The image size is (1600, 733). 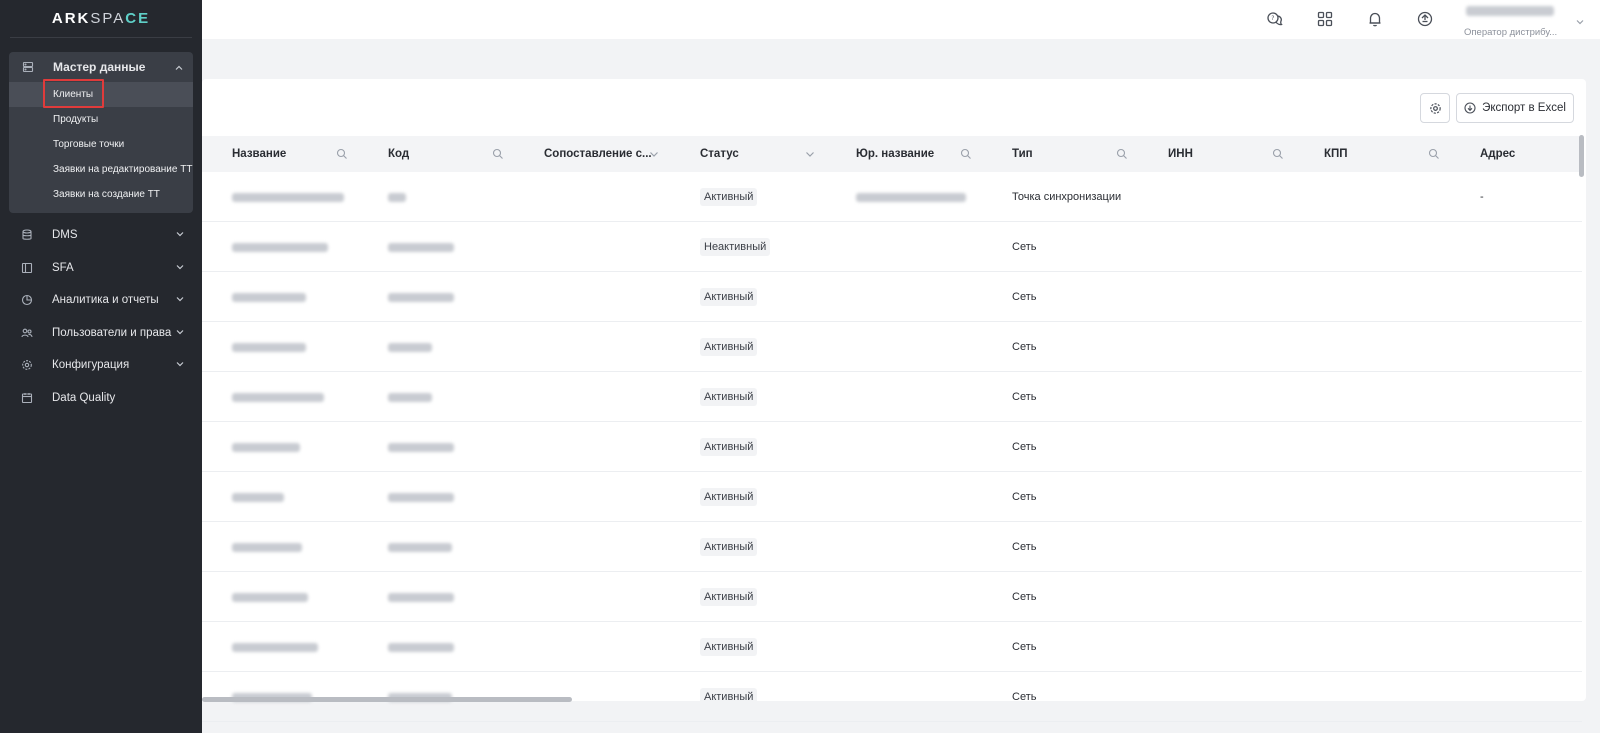 What do you see at coordinates (71, 18) in the screenshot?
I see `logo-ark: ARK` at bounding box center [71, 18].